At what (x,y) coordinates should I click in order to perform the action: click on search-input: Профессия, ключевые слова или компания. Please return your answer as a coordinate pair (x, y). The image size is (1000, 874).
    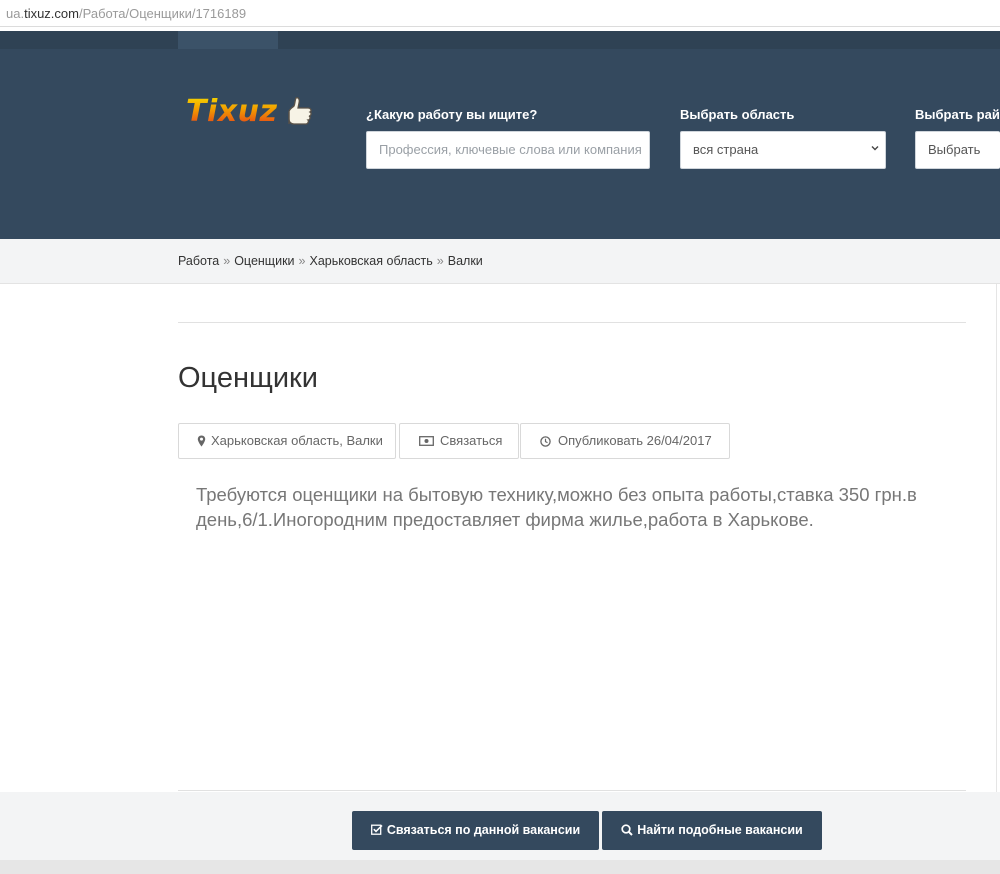
    Looking at the image, I should click on (508, 150).